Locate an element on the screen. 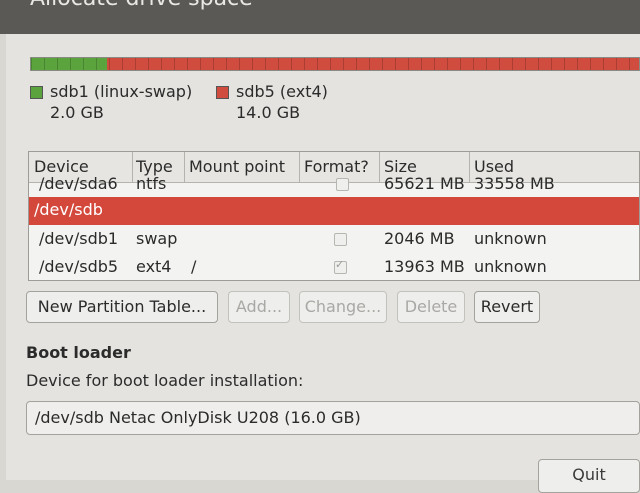 This screenshot has height=493, width=640. table-row-selected: /dev/sdb is located at coordinates (334, 211).